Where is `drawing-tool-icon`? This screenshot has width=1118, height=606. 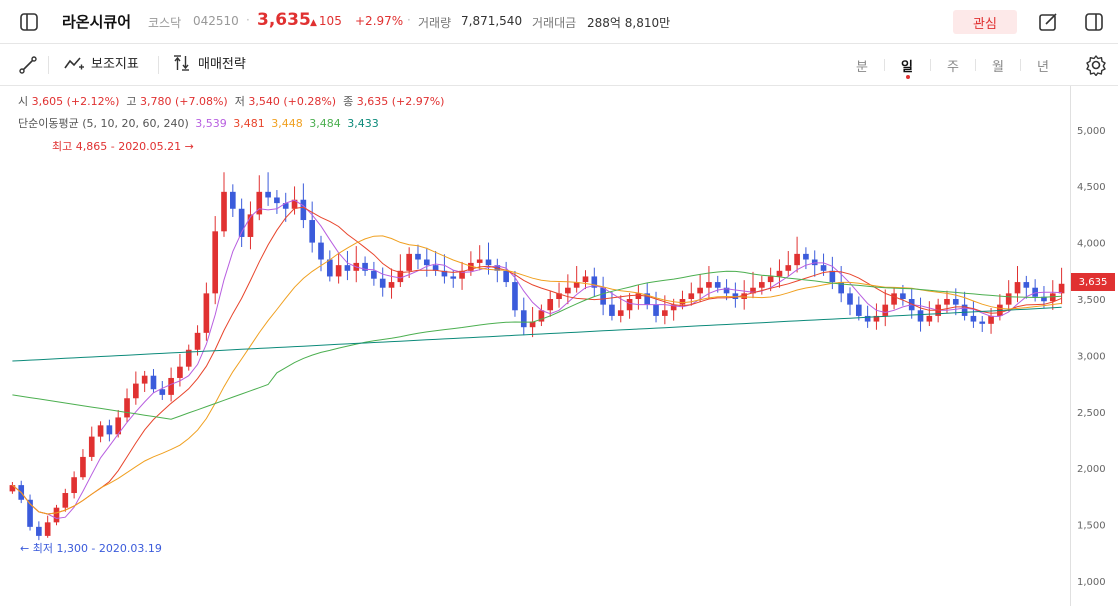
drawing-tool-icon is located at coordinates (28, 65).